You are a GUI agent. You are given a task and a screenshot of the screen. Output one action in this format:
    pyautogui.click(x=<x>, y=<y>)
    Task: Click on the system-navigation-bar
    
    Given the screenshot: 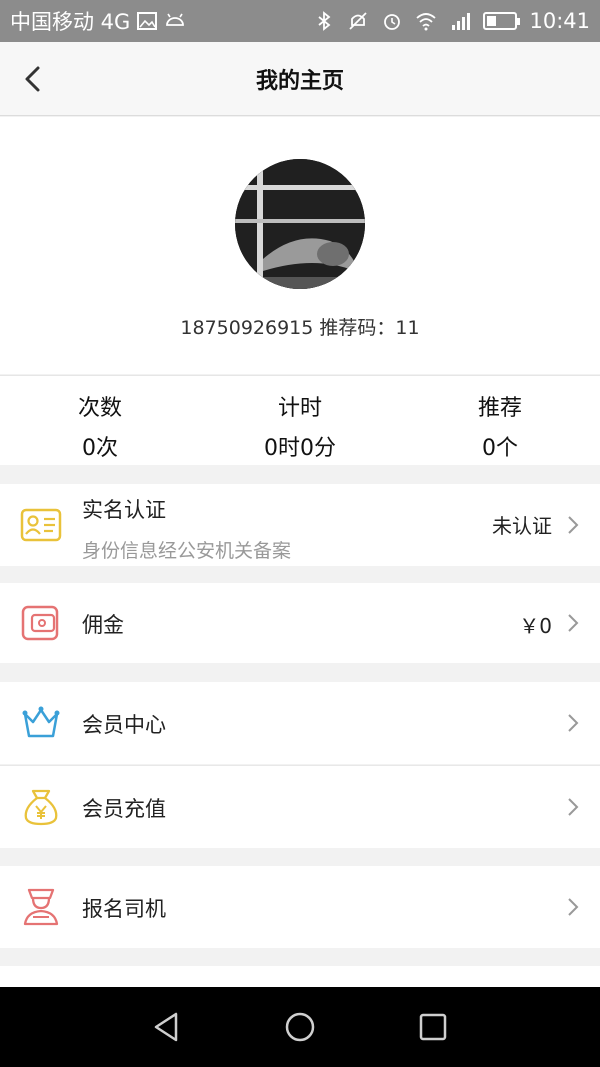 What is the action you would take?
    pyautogui.click(x=300, y=1027)
    